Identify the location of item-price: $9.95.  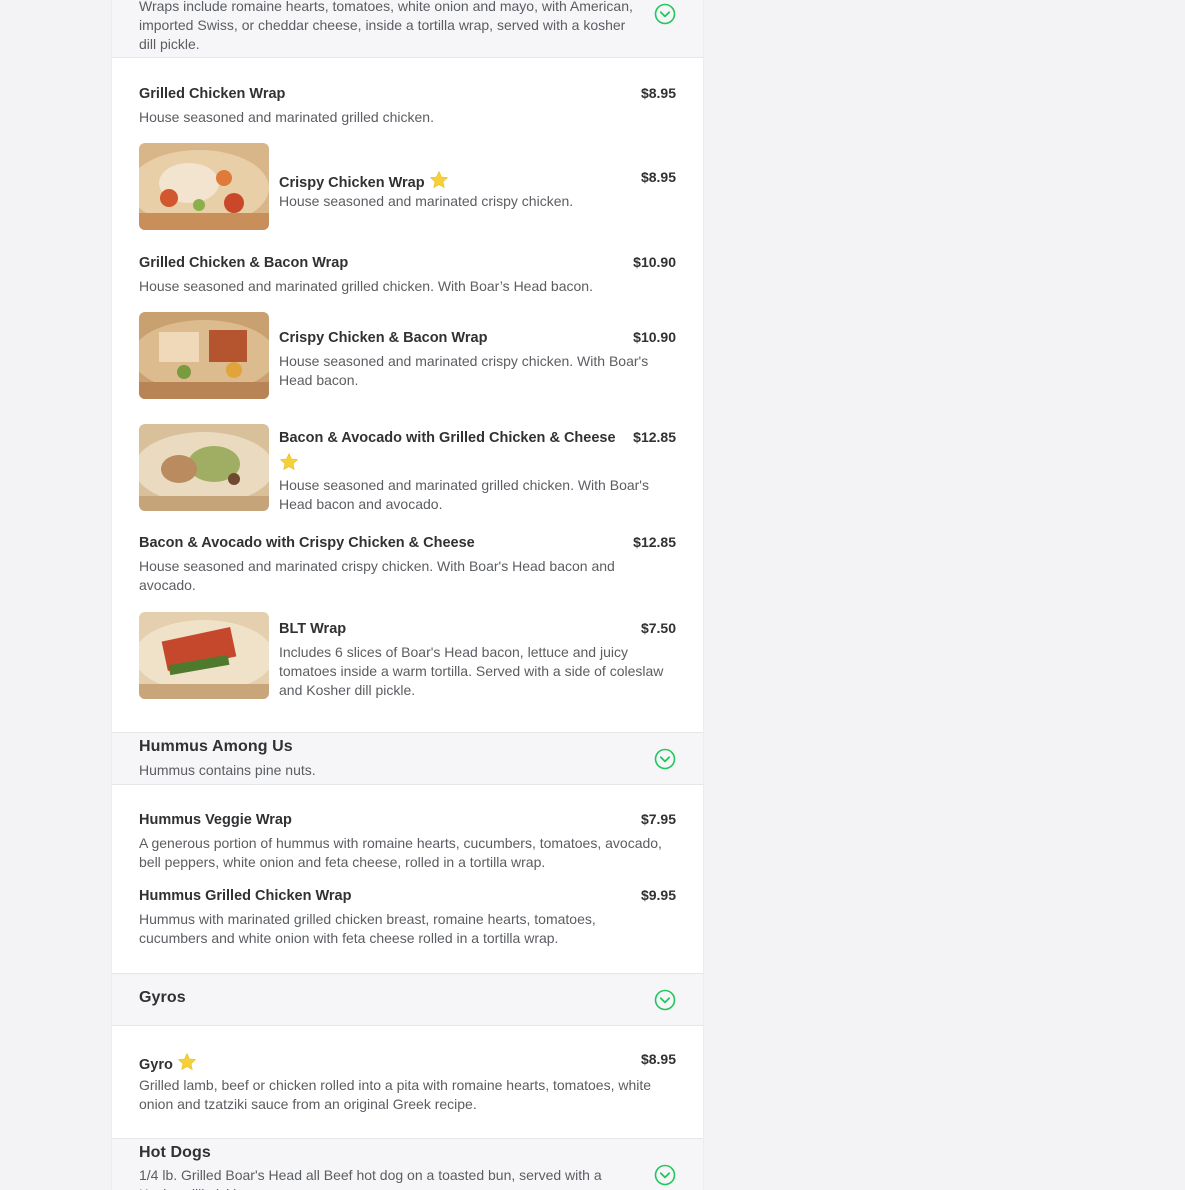
(658, 895).